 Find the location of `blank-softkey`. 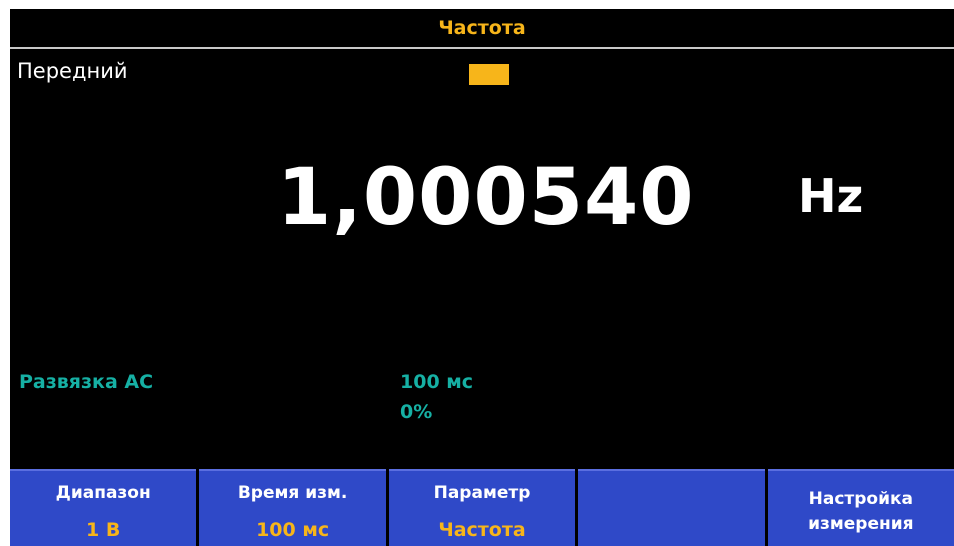

blank-softkey is located at coordinates (671, 507).